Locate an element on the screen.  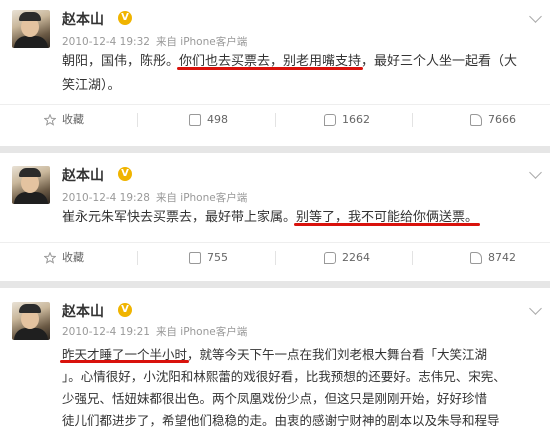
text-segment: ，就等今天下午一点在我们刘老根大舞台看「大笑江湖 is located at coordinates (337, 354).